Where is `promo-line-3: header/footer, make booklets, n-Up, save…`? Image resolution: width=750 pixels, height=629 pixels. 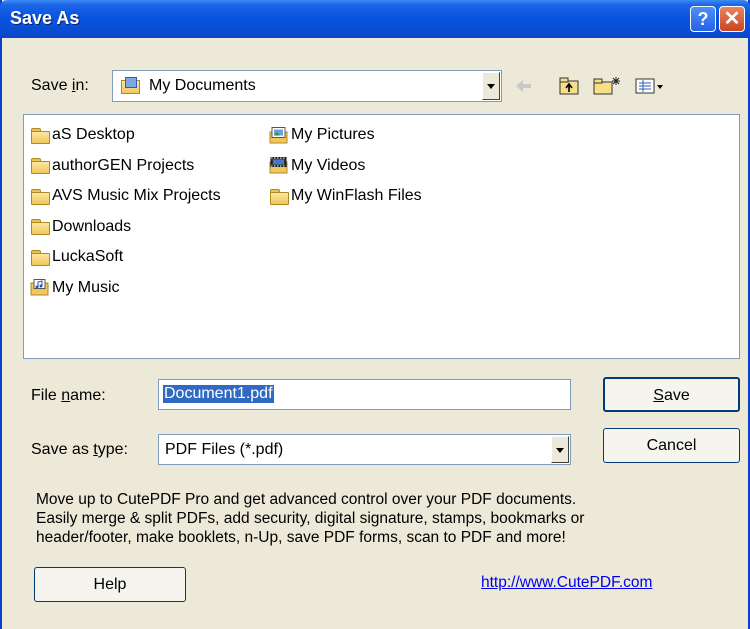
promo-line-3: header/footer, make booklets, n-Up, save… is located at coordinates (301, 537).